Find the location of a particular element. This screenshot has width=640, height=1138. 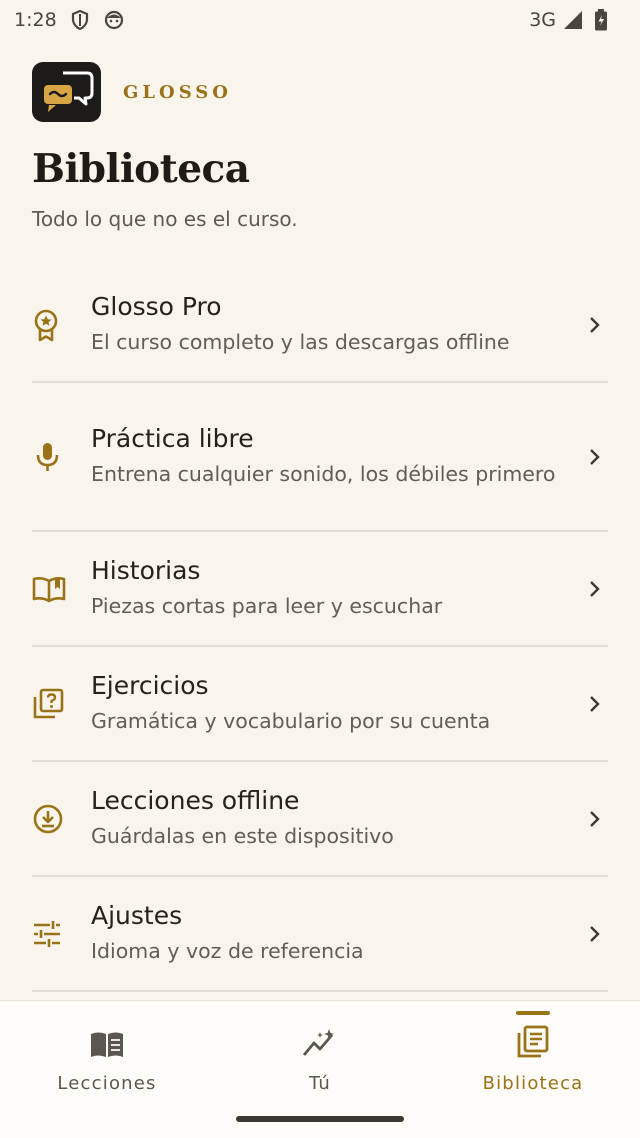

face-icon is located at coordinates (114, 20).